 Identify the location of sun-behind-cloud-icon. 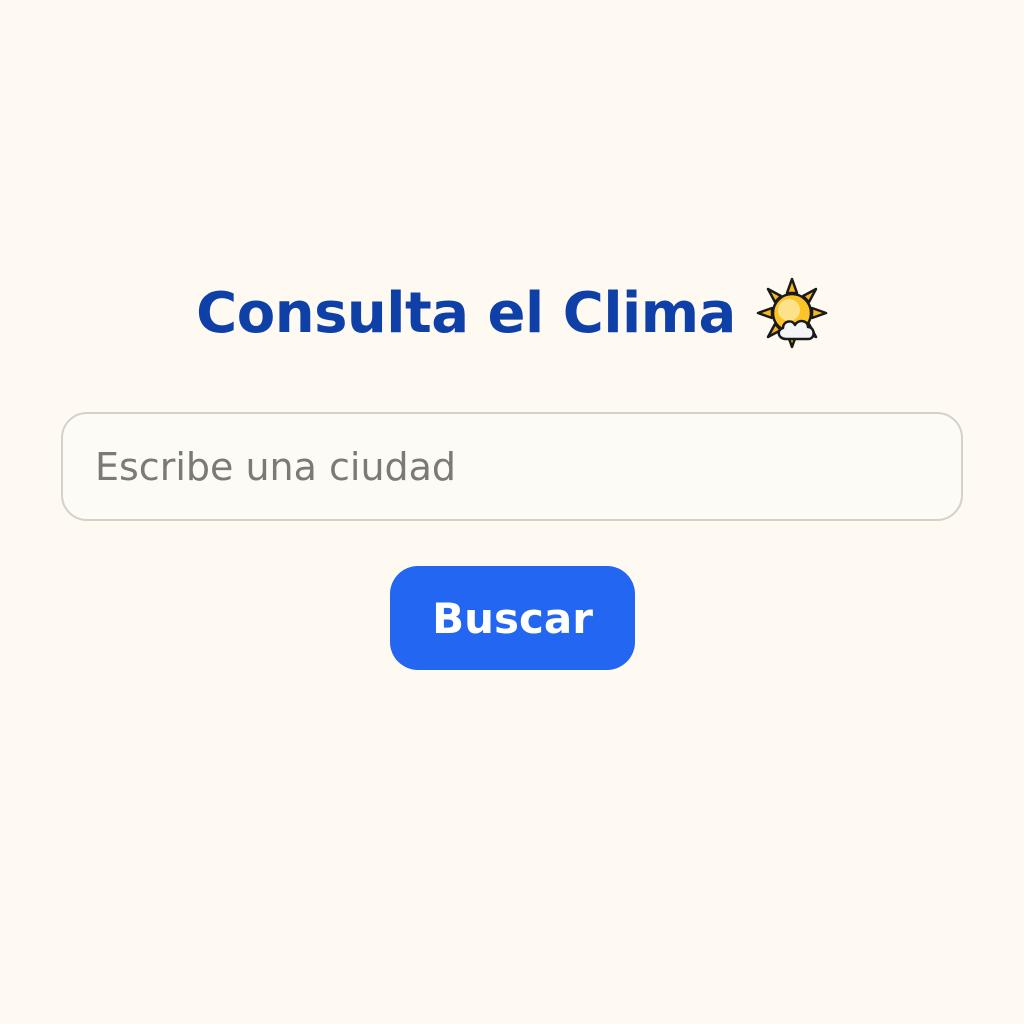
(792, 313).